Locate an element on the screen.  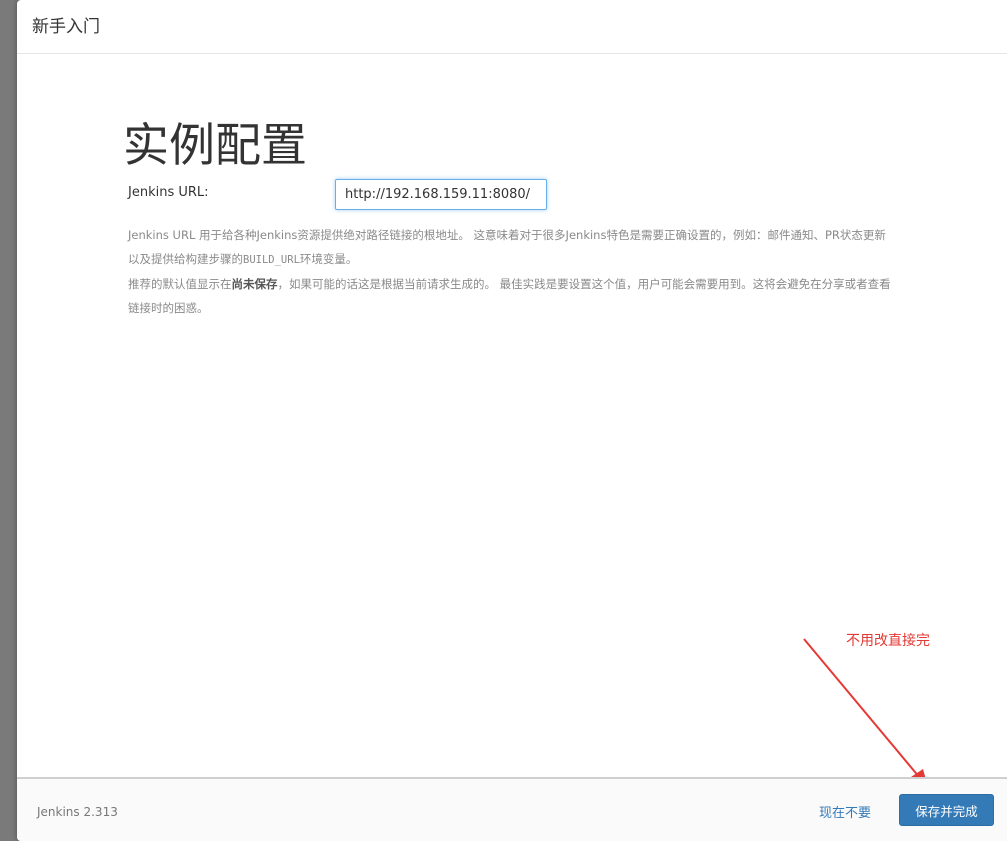
dialog-footer: Jenkins 2.313 现在不要 保存并完成 is located at coordinates (512, 809).